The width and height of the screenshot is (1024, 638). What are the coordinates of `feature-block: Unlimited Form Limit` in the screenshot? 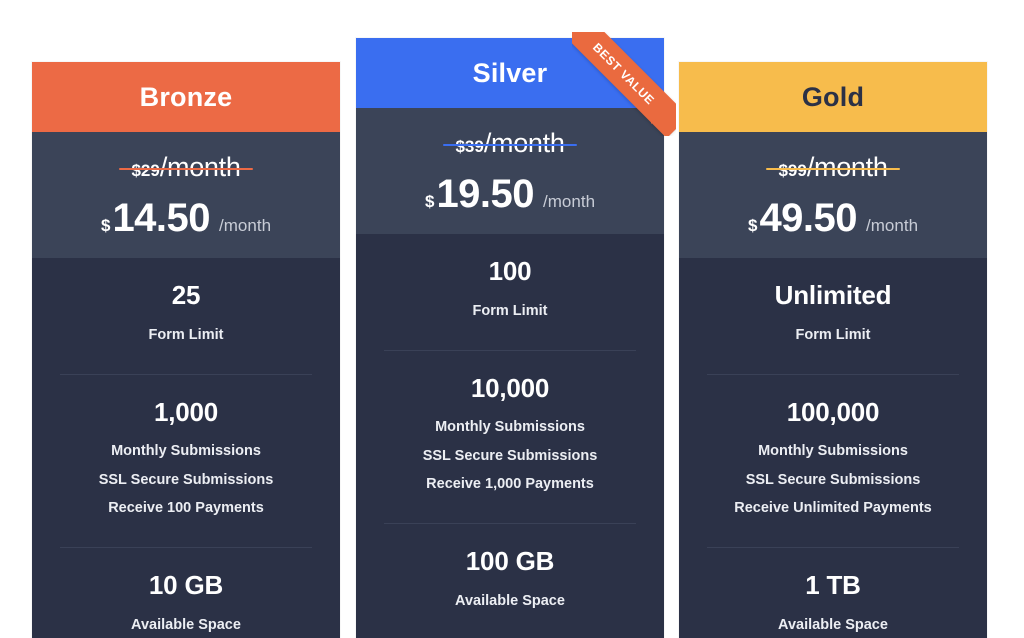 It's located at (833, 316).